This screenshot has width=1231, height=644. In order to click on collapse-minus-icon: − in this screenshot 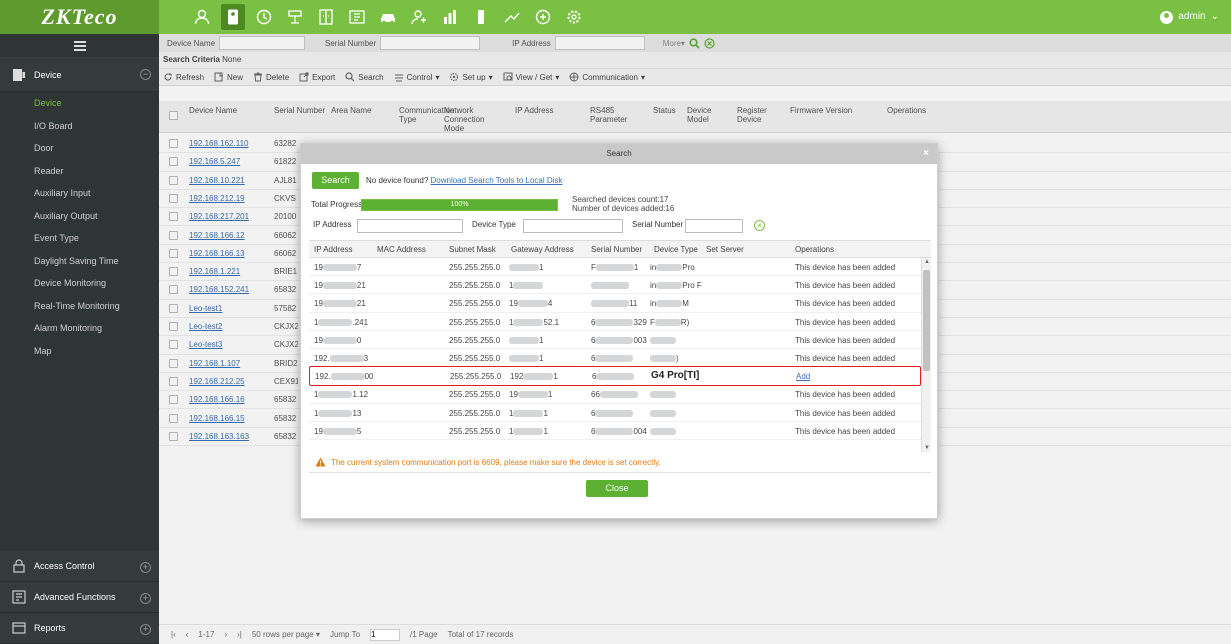, I will do `click(145, 74)`.